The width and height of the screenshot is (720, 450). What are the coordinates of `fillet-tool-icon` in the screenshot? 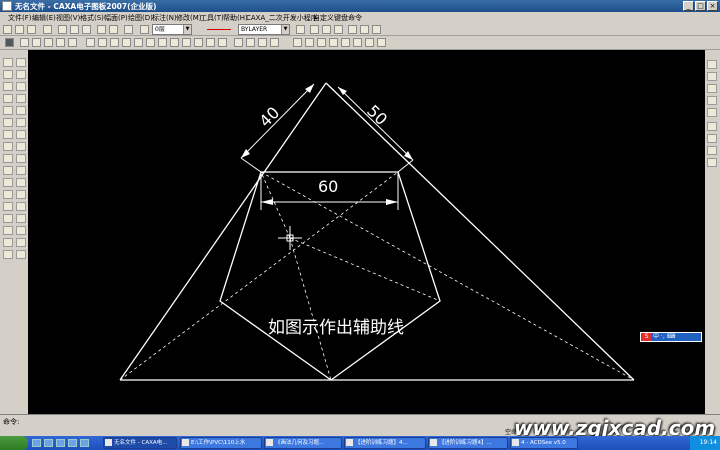 It's located at (21, 182).